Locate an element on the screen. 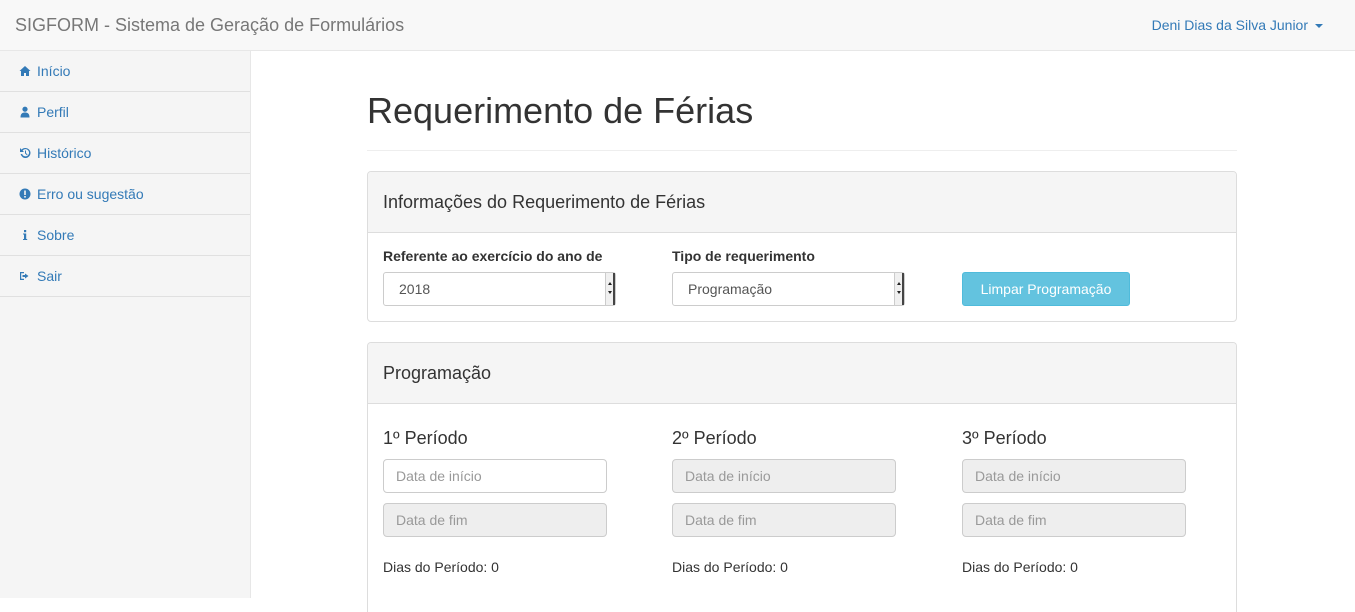 The image size is (1355, 612). history-icon is located at coordinates (24, 153).